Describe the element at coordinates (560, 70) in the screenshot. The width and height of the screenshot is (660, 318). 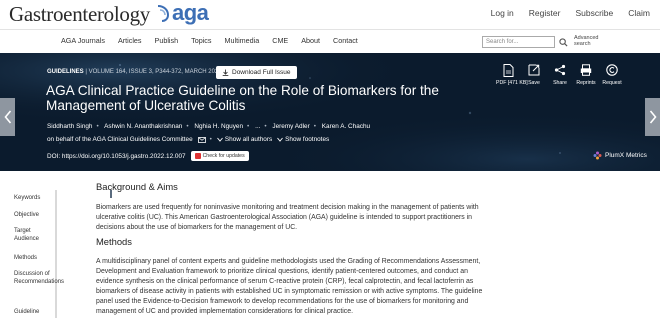
I see `share-icon` at that location.